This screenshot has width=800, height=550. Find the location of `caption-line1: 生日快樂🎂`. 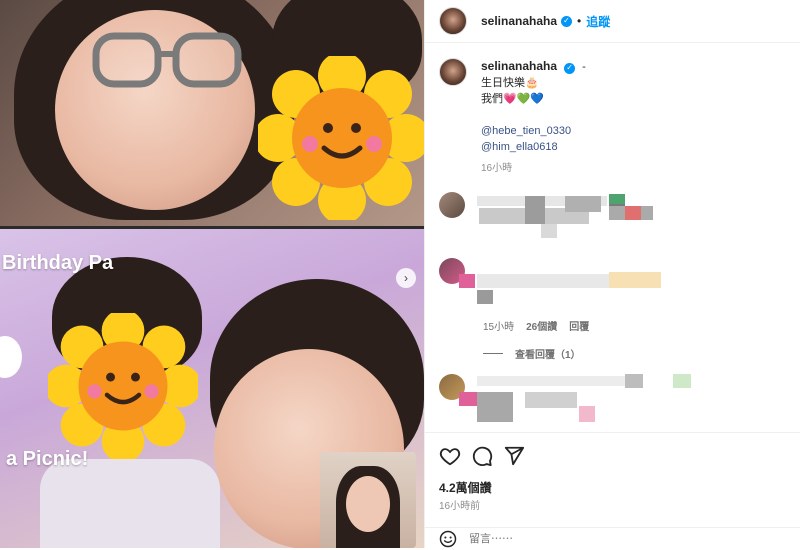

caption-line1: 生日快樂🎂 is located at coordinates (510, 83).